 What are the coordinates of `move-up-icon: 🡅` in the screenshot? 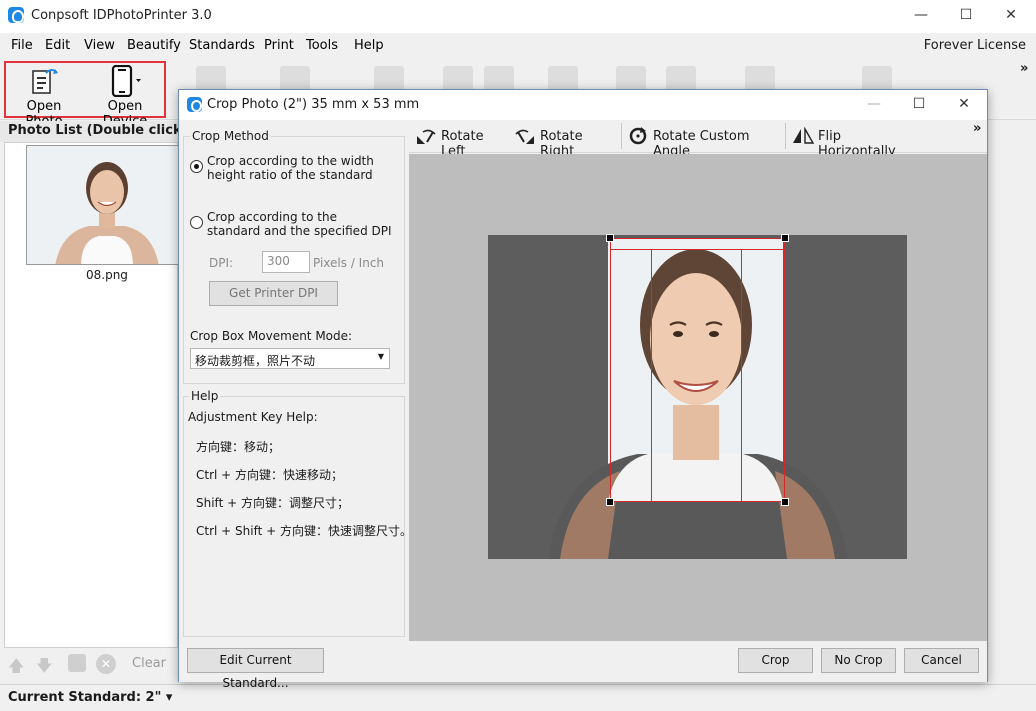 It's located at (16, 668).